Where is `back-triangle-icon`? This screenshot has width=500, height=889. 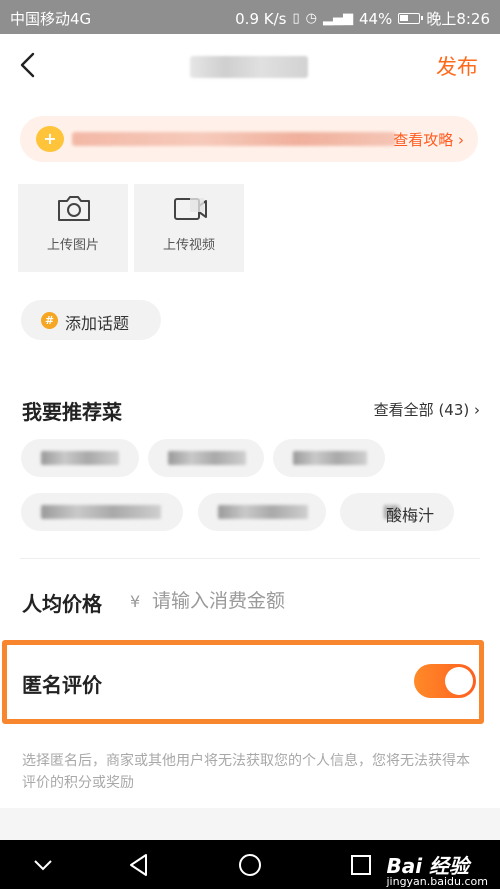
back-triangle-icon is located at coordinates (139, 865).